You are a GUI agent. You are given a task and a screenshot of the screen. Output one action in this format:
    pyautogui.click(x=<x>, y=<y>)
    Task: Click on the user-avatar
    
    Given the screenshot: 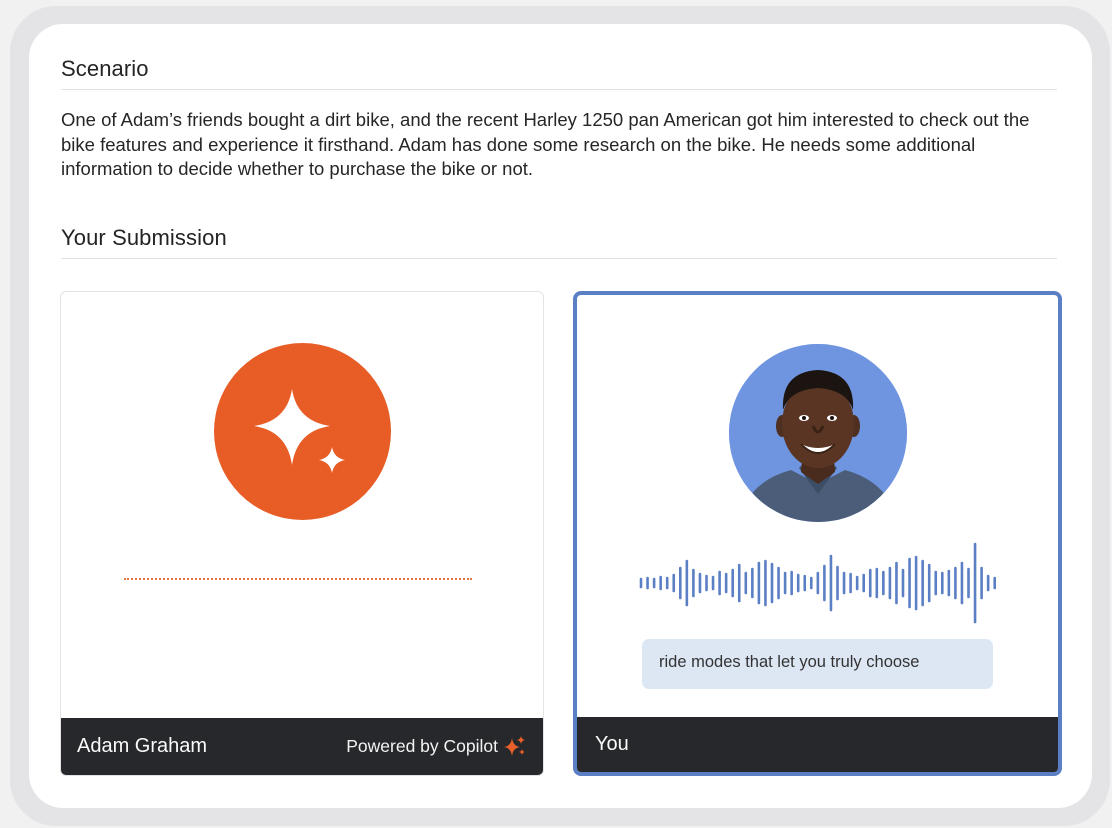 What is the action you would take?
    pyautogui.click(x=818, y=433)
    